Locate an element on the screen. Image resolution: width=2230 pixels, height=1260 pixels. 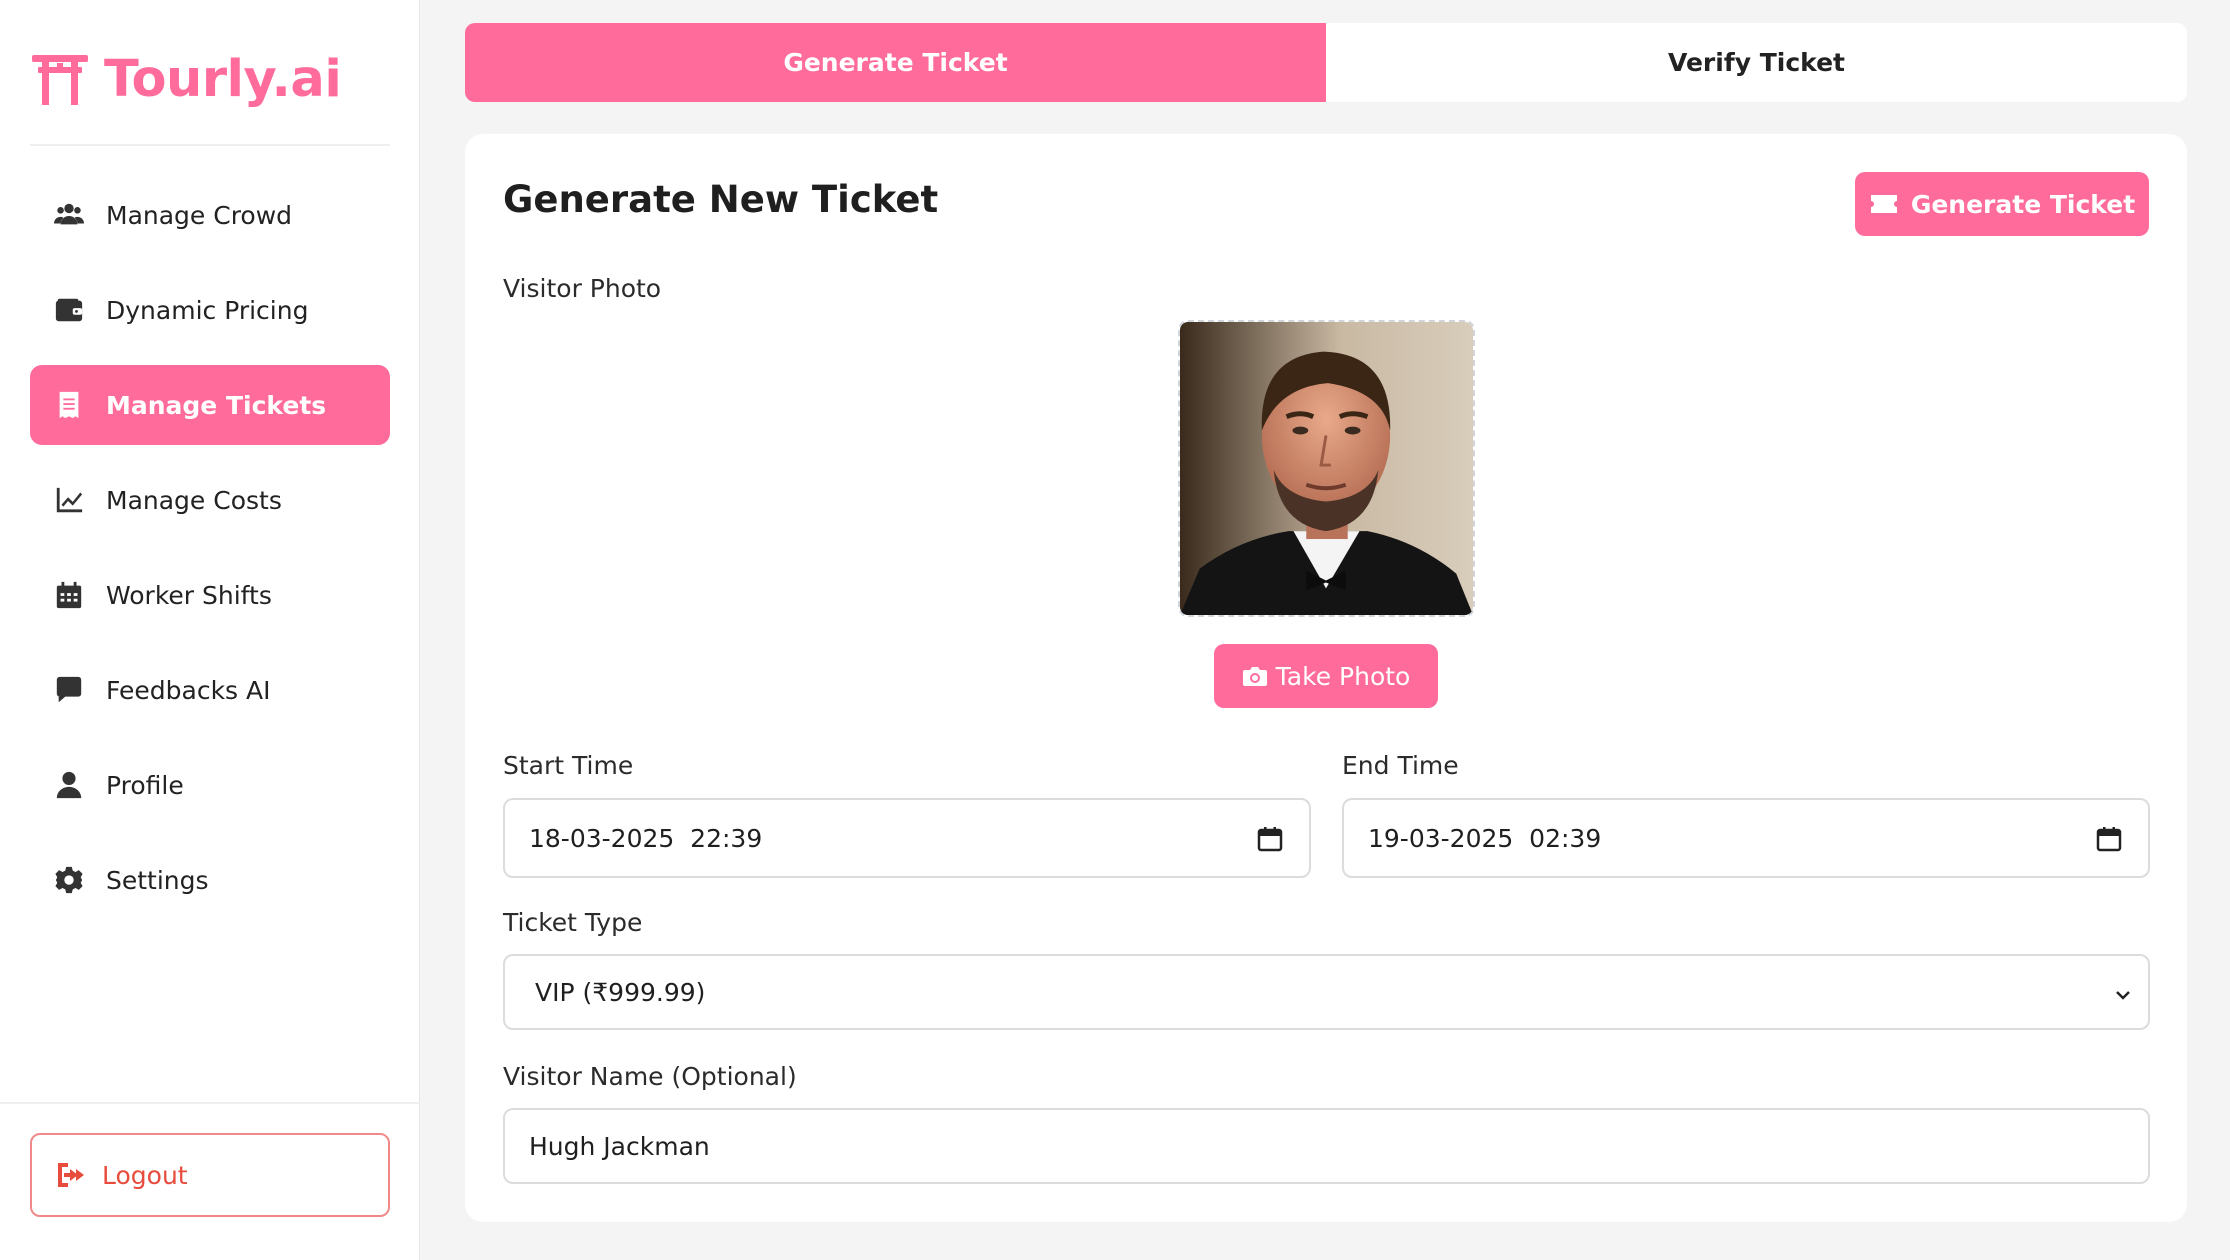
end-time-label: End Time is located at coordinates (1400, 765).